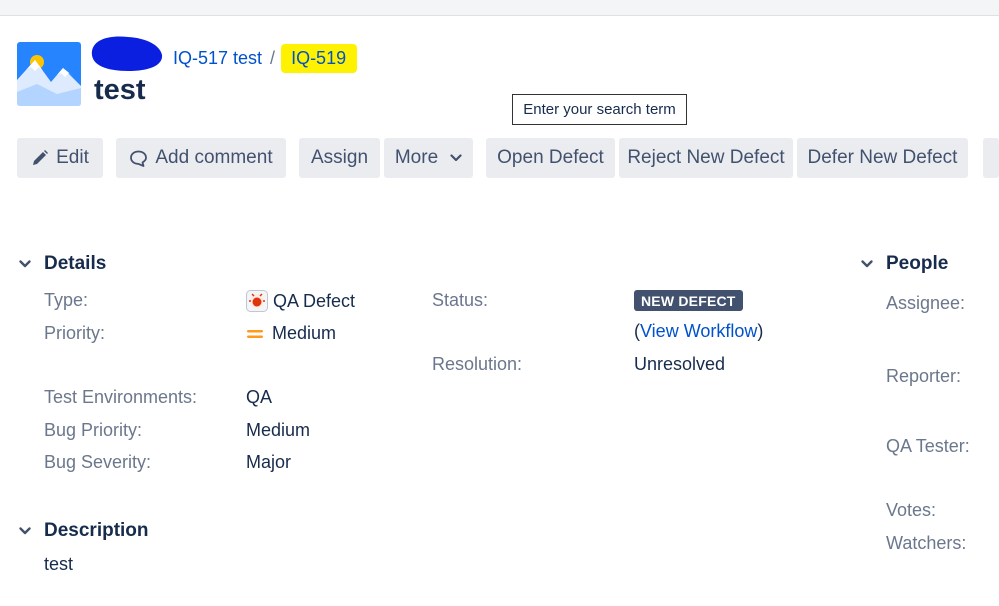 The width and height of the screenshot is (999, 606). I want to click on redacted-project-name, so click(127, 53).